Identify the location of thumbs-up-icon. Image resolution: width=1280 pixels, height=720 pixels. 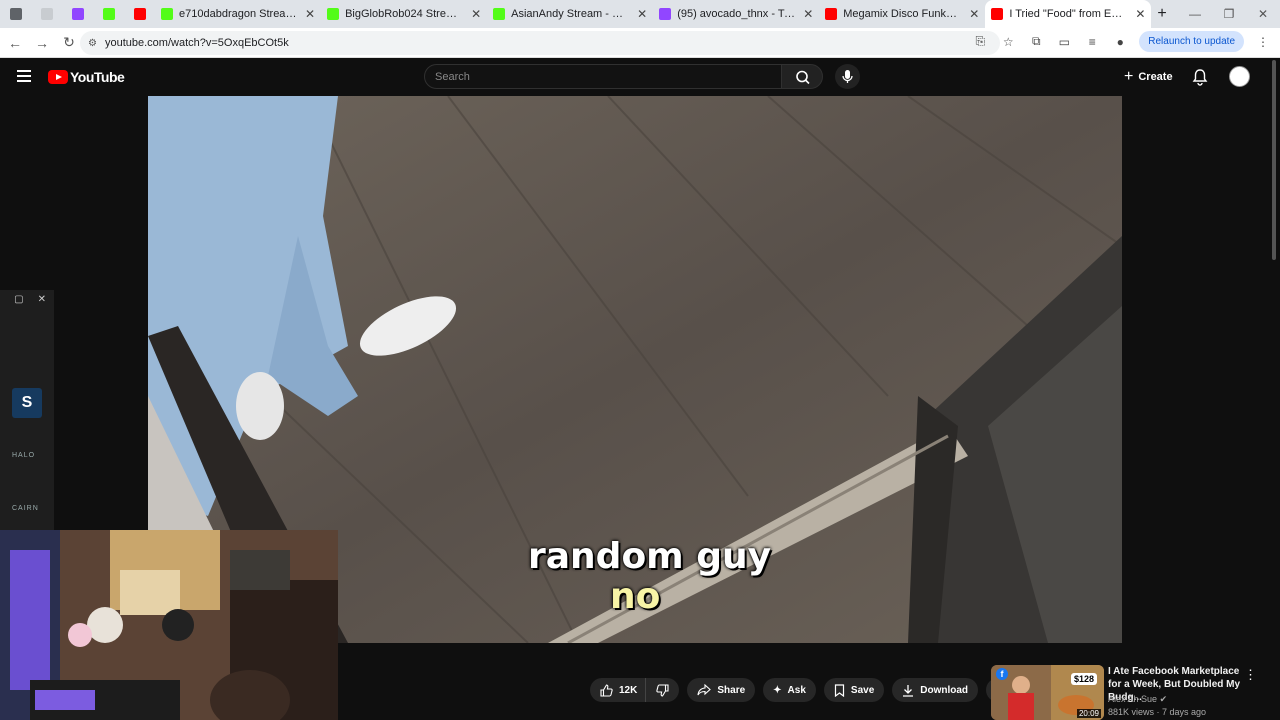
(606, 690).